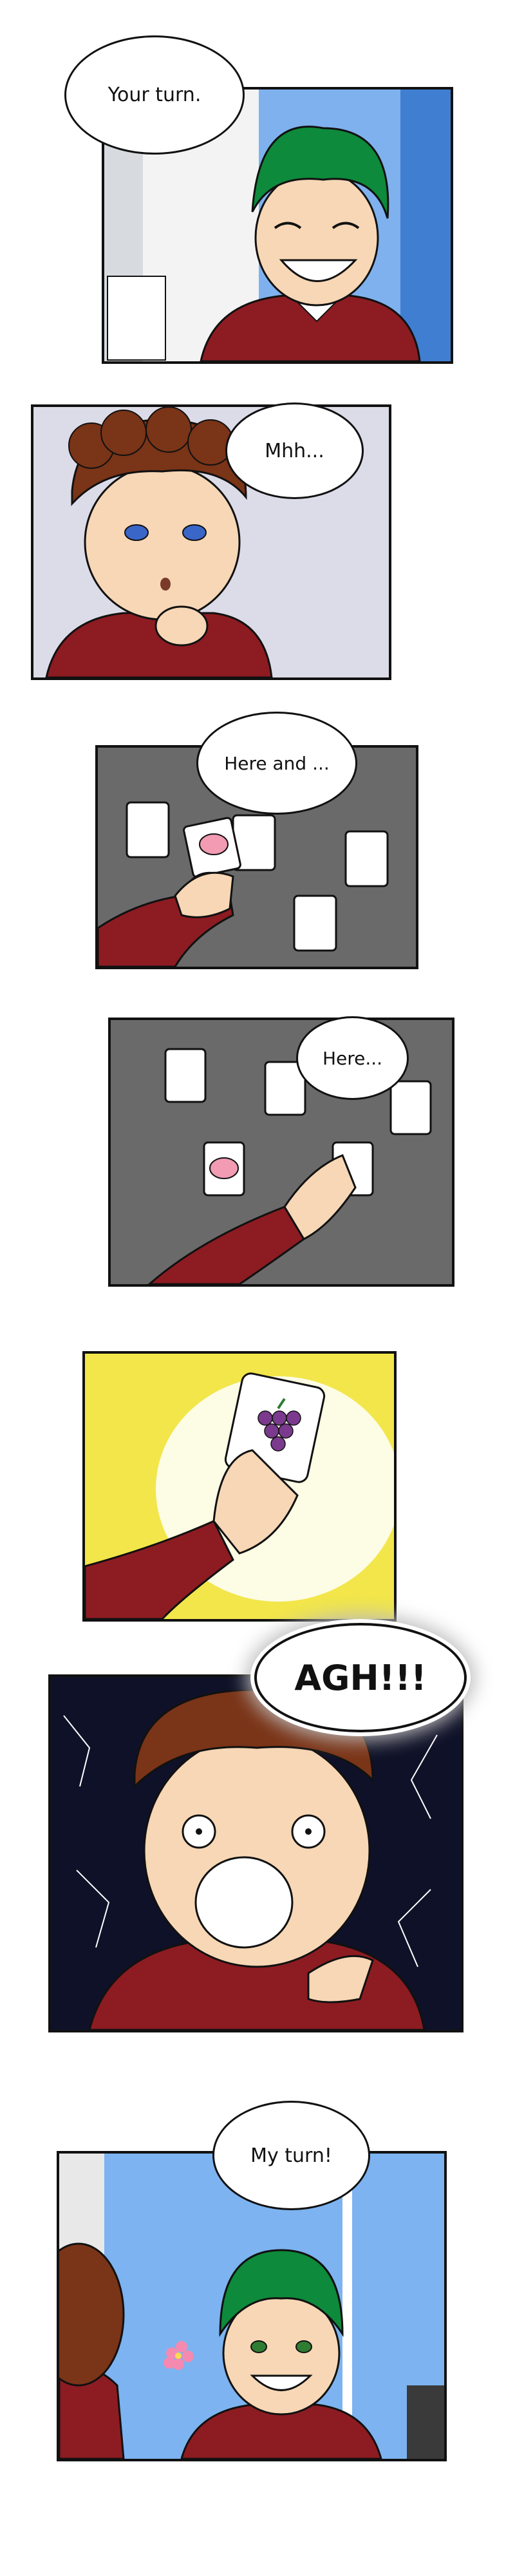 Image resolution: width=515 pixels, height=2576 pixels. What do you see at coordinates (239, 1496) in the screenshot?
I see `panel-5-art` at bounding box center [239, 1496].